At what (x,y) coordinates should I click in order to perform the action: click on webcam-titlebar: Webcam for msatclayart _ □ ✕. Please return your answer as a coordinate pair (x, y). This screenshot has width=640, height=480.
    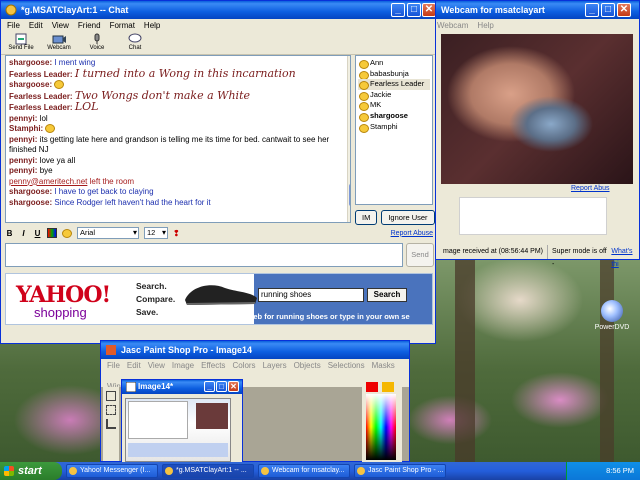
    Looking at the image, I should click on (530, 10).